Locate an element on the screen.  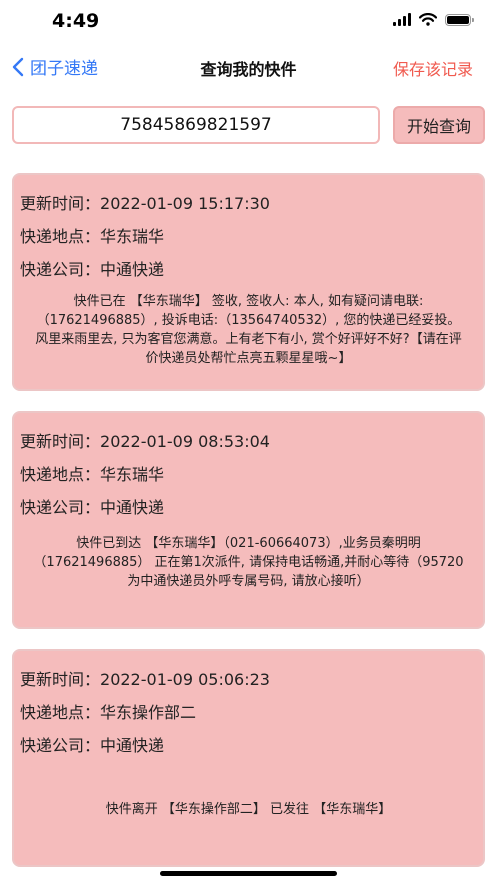
status-time: 4:49 is located at coordinates (76, 21).